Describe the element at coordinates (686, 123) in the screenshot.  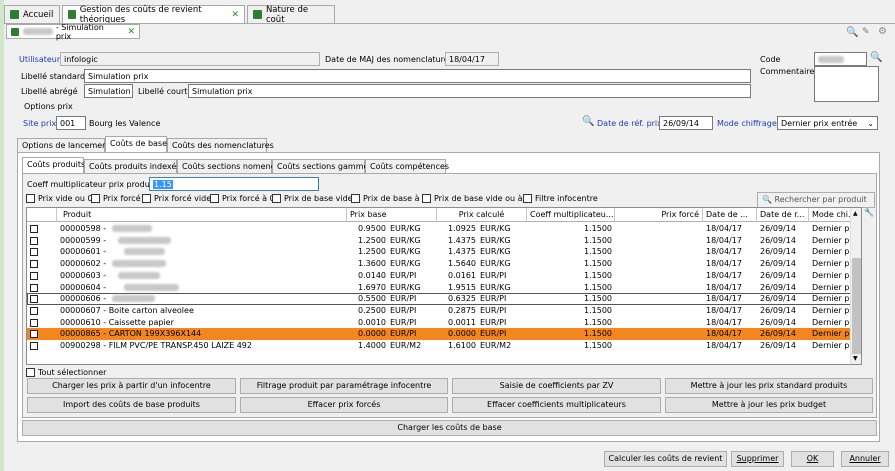
I see `date-ref-field: 26/09/14` at that location.